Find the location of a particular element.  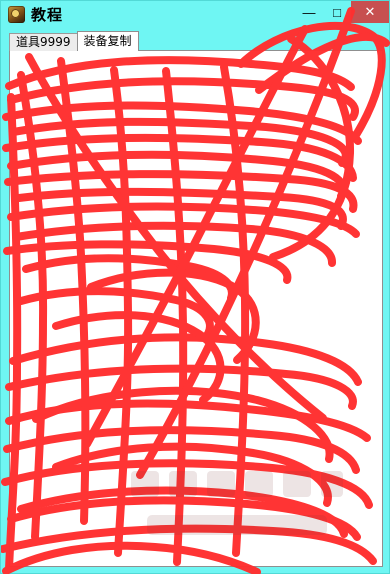

window-controls: — □ ✕ is located at coordinates (342, 12).